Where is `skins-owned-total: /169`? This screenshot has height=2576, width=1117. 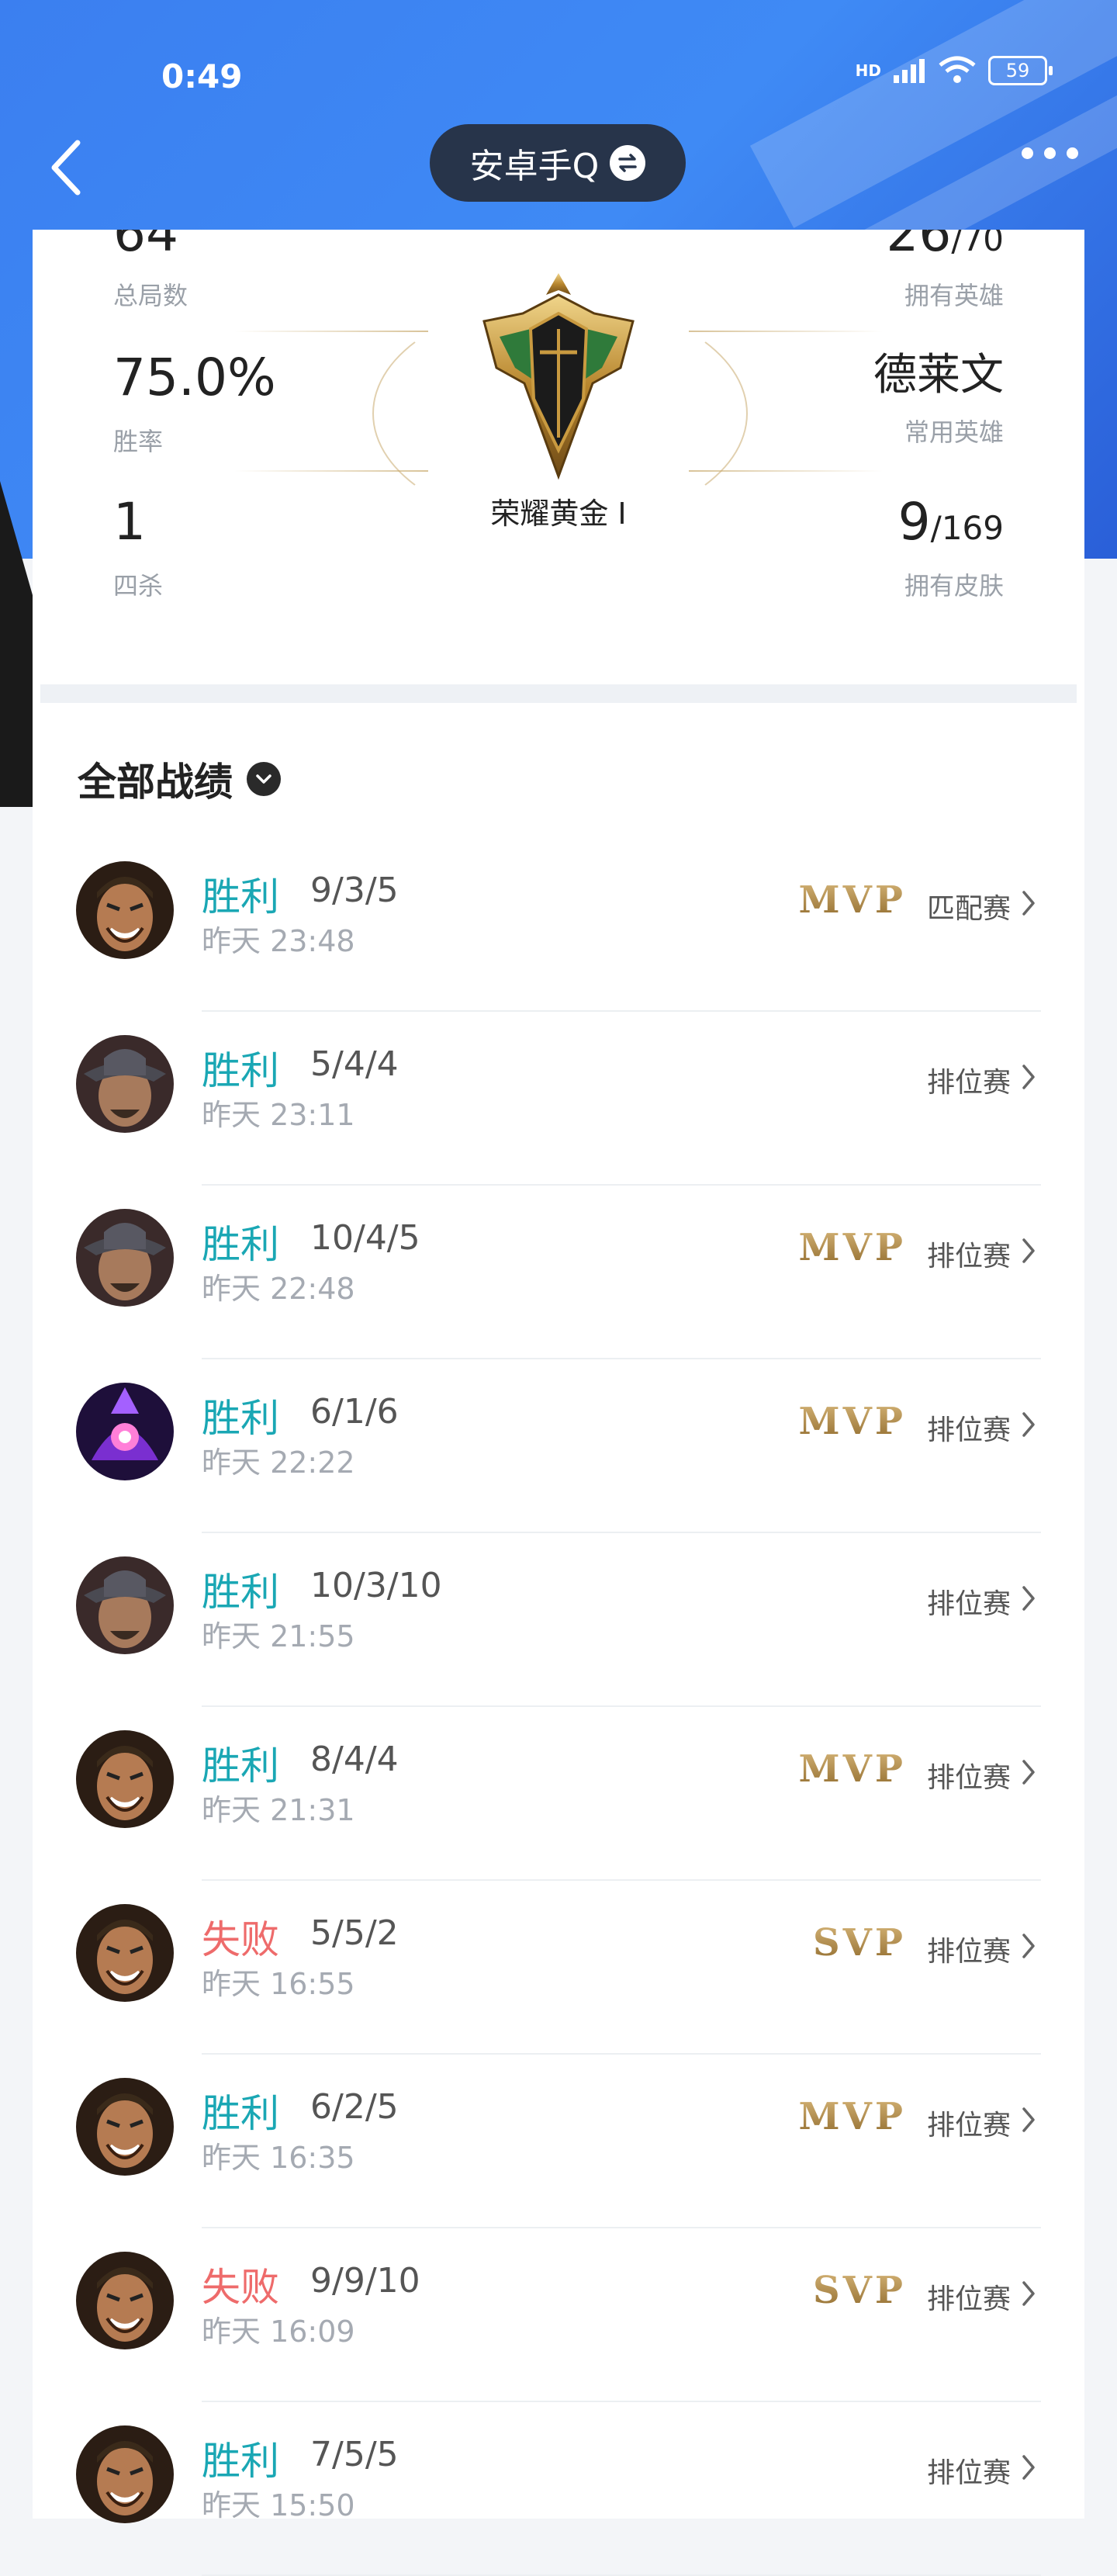
skins-owned-total: /169 is located at coordinates (967, 528).